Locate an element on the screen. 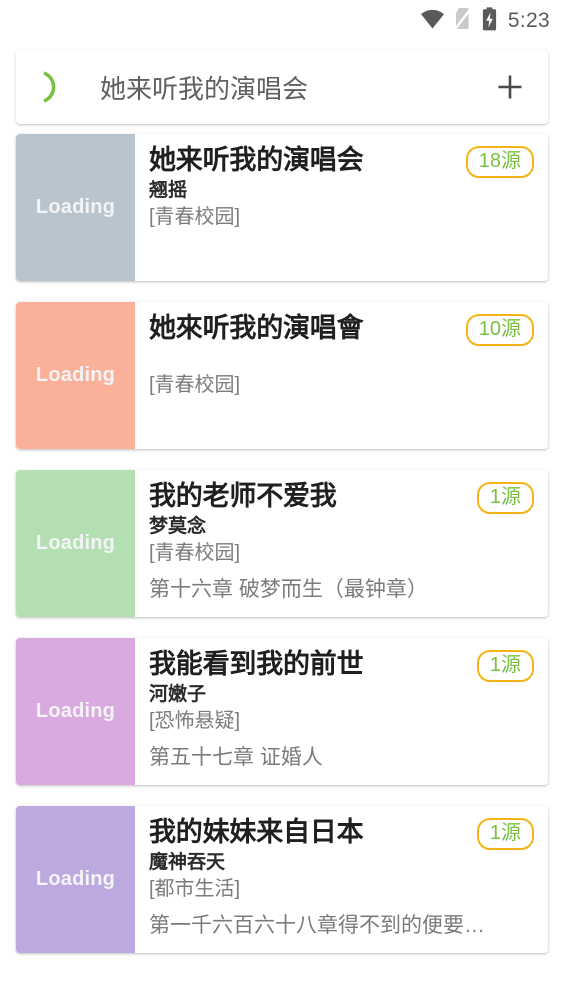  loading-arc-icon is located at coordinates (55, 87).